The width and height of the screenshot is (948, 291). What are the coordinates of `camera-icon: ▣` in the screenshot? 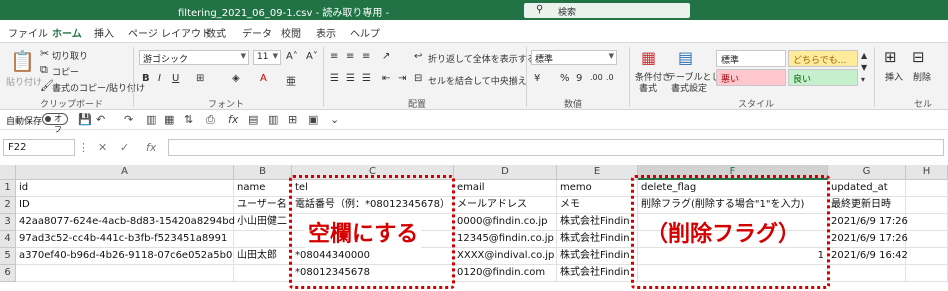 It's located at (313, 119).